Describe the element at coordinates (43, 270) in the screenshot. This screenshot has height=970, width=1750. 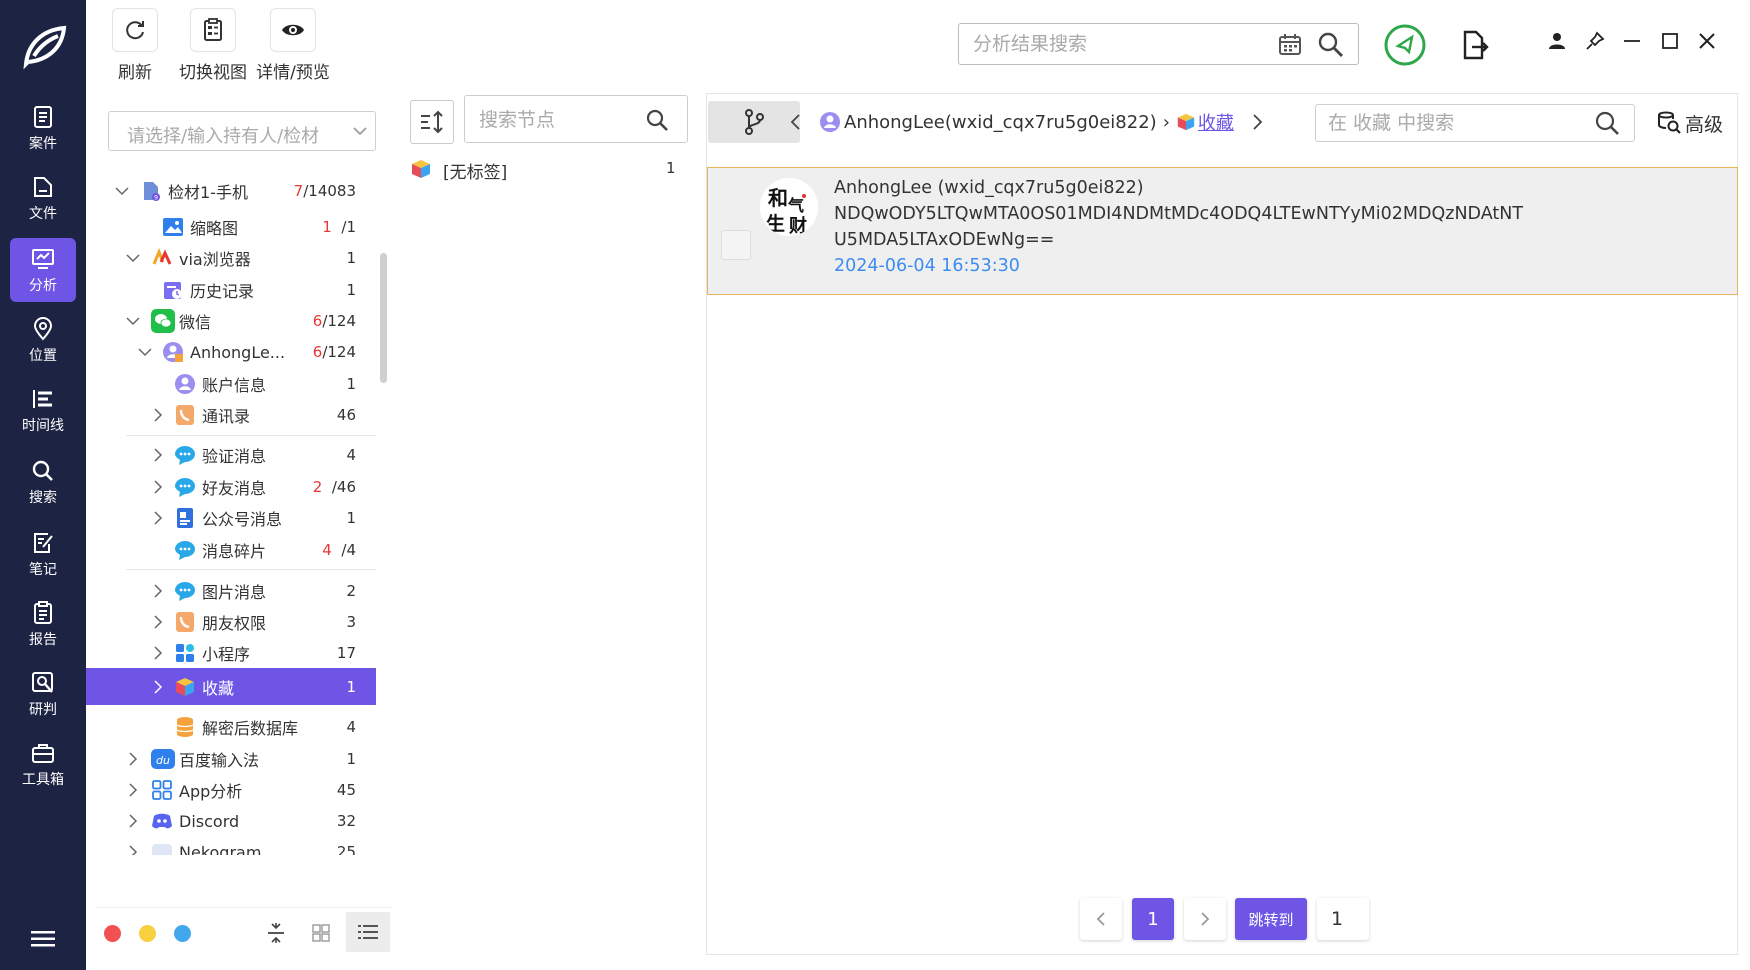
I see `rail-item-analysis: 分析` at that location.